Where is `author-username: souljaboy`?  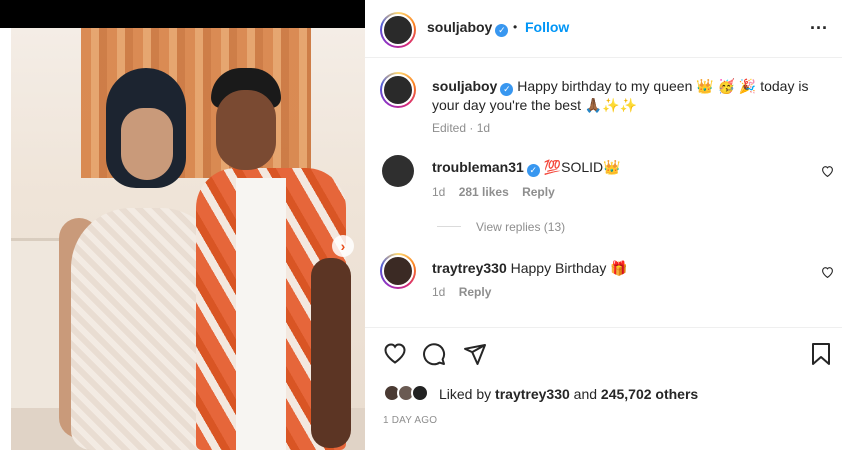 author-username: souljaboy is located at coordinates (459, 27).